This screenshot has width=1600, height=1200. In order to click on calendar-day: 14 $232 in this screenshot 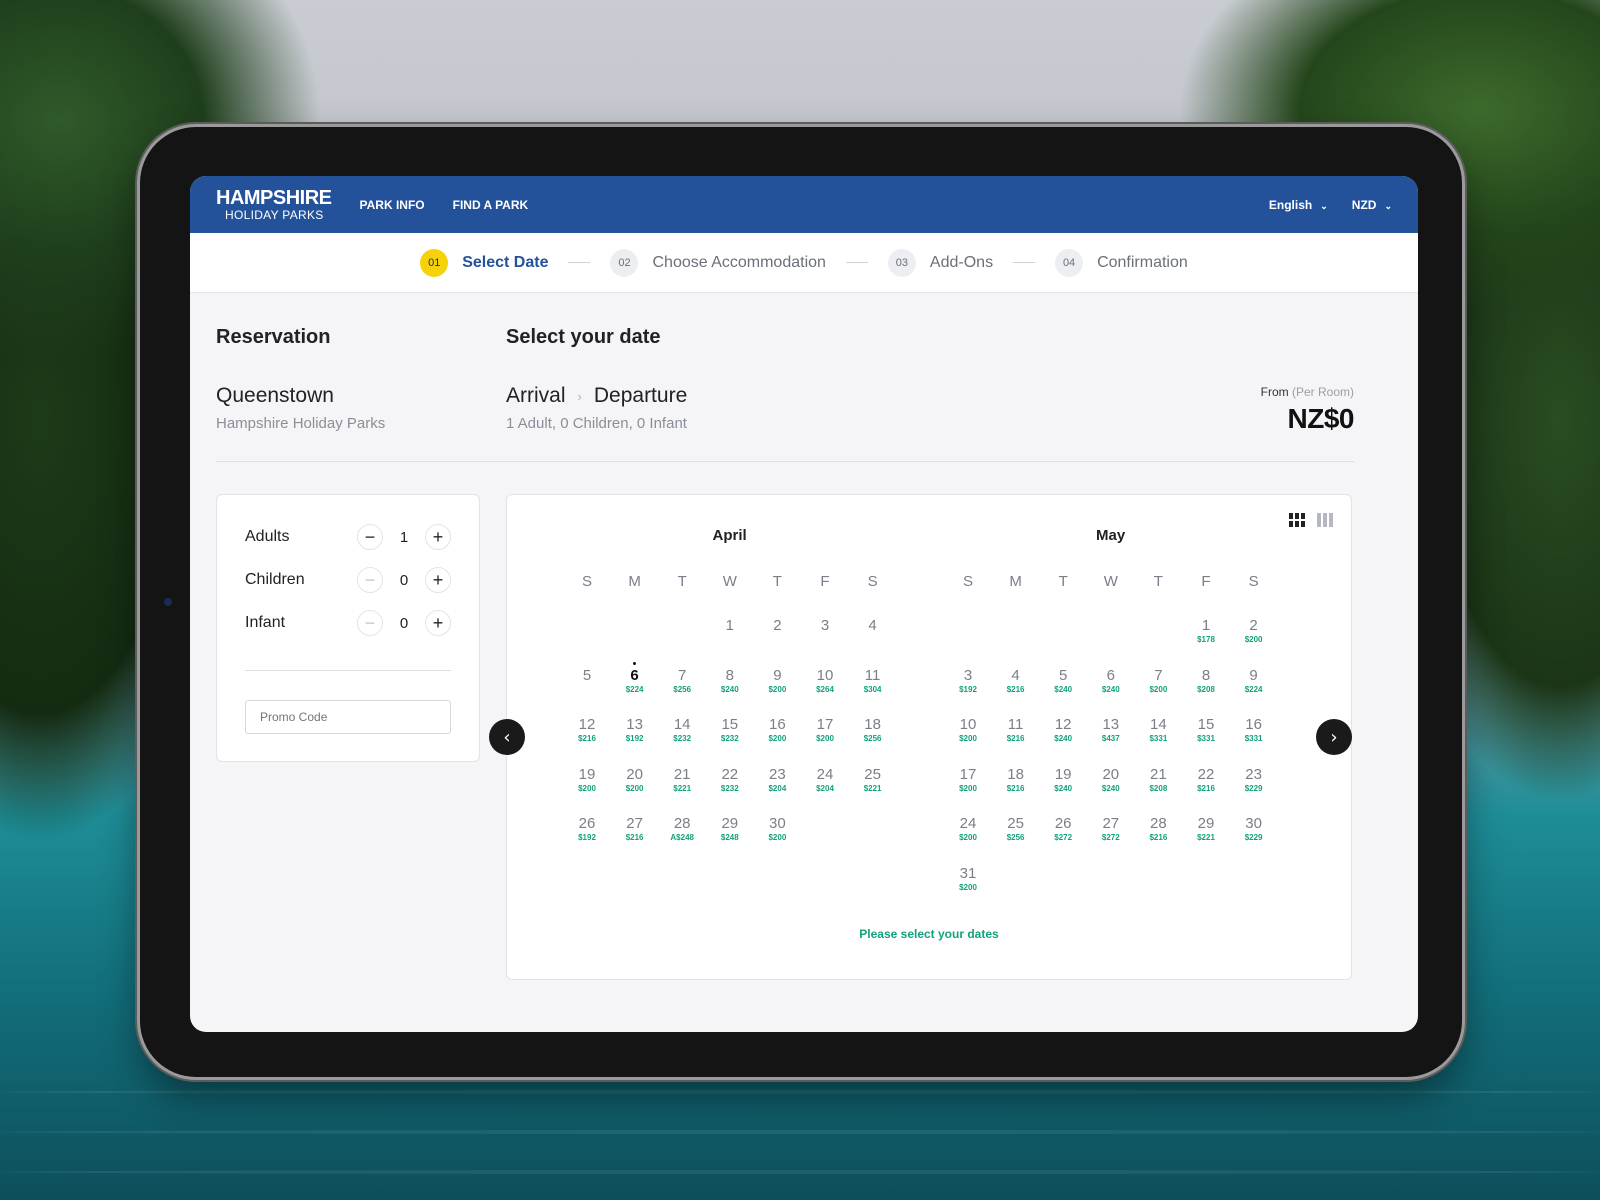, I will do `click(682, 730)`.